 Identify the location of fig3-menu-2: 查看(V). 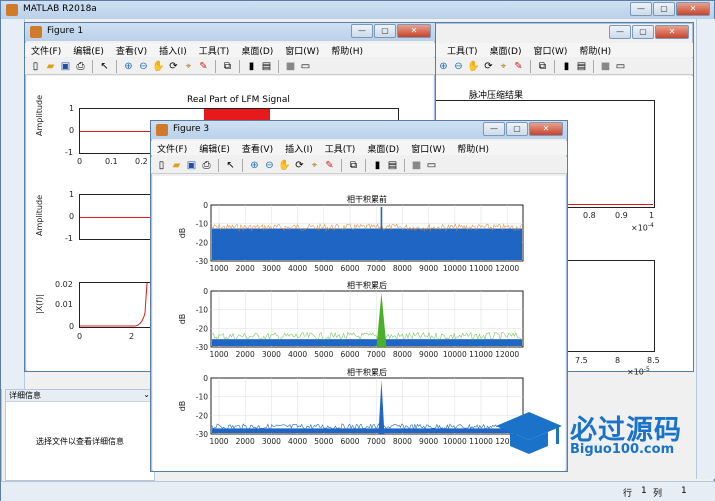
(257, 148).